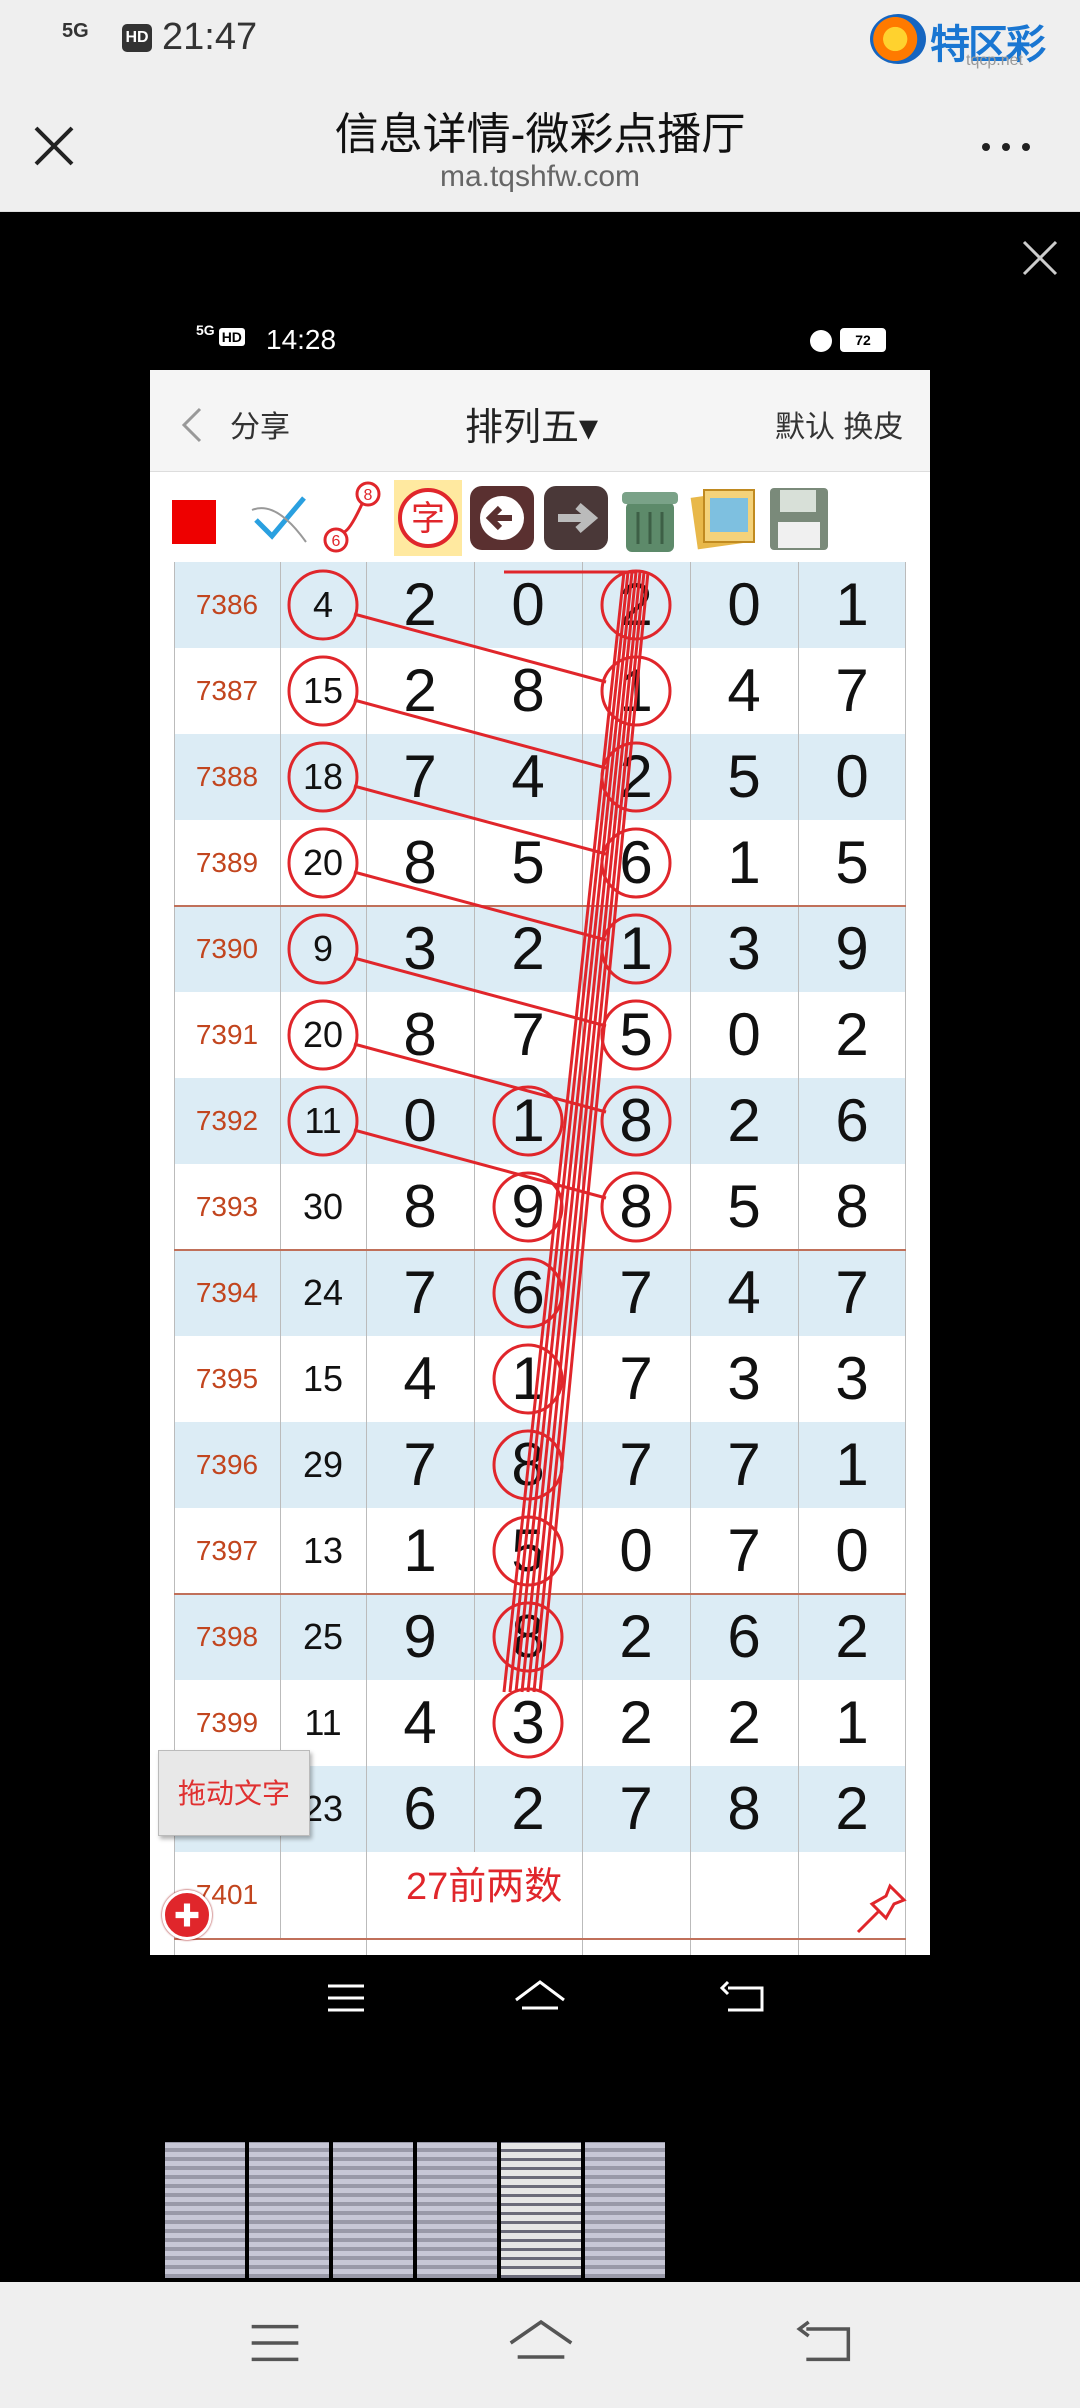  I want to click on watermark-logo-icon, so click(898, 39).